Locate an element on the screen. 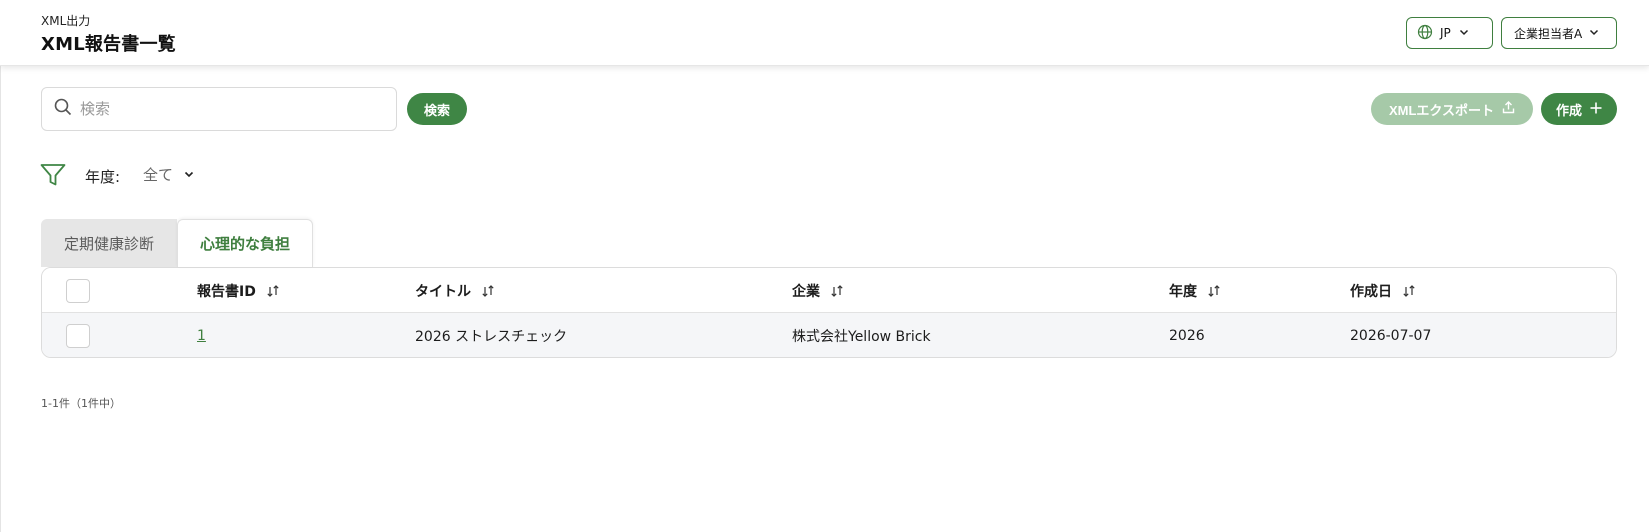 Image resolution: width=1649 pixels, height=532 pixels. column-header-created-date: 作成日 is located at coordinates (1383, 290).